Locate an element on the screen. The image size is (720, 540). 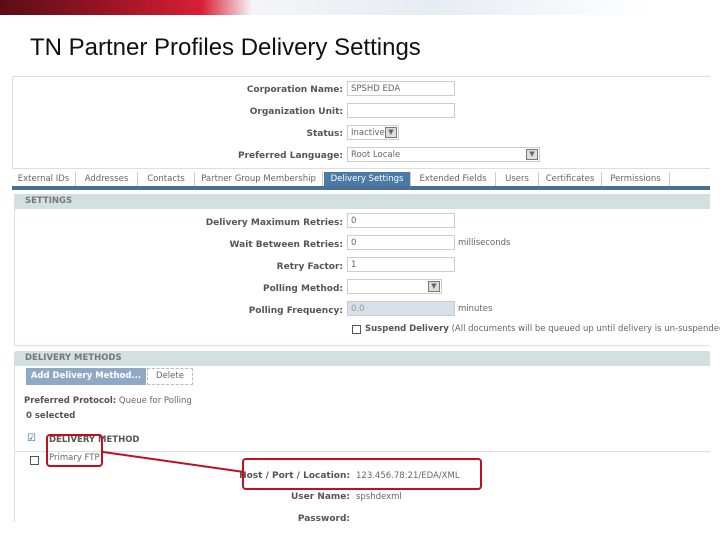
annotation-connector is located at coordinates (173, 462).